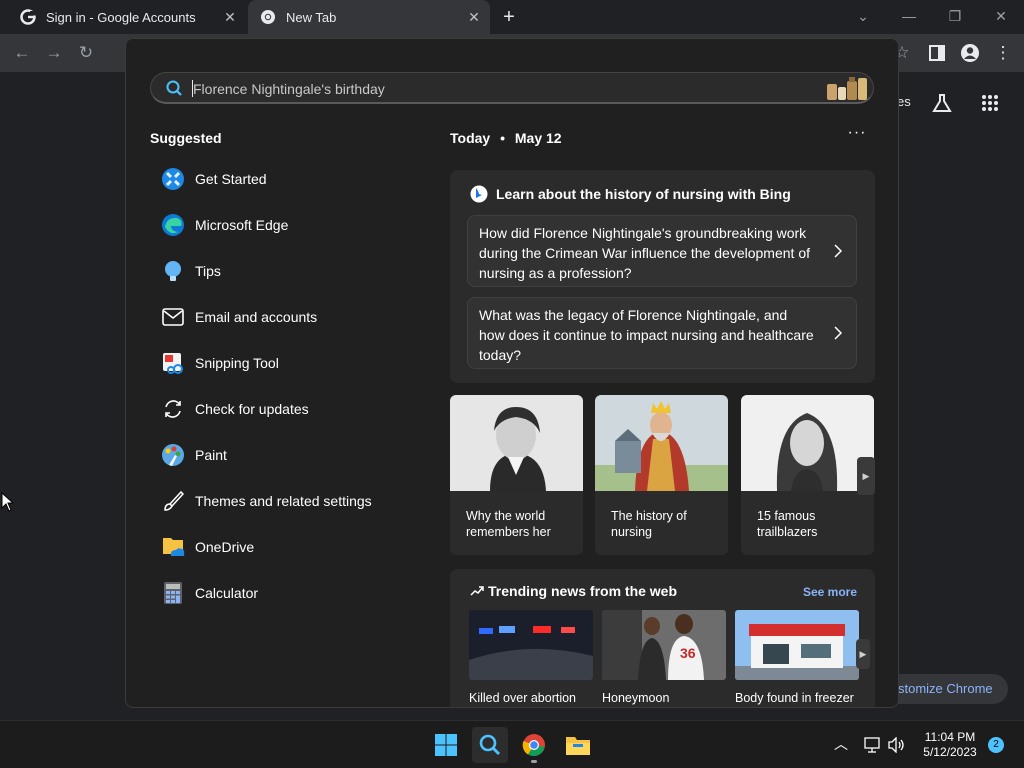 Image resolution: width=1024 pixels, height=768 pixels. Describe the element at coordinates (508, 524) in the screenshot. I see `tile-caption: Why the world remembers her` at that location.